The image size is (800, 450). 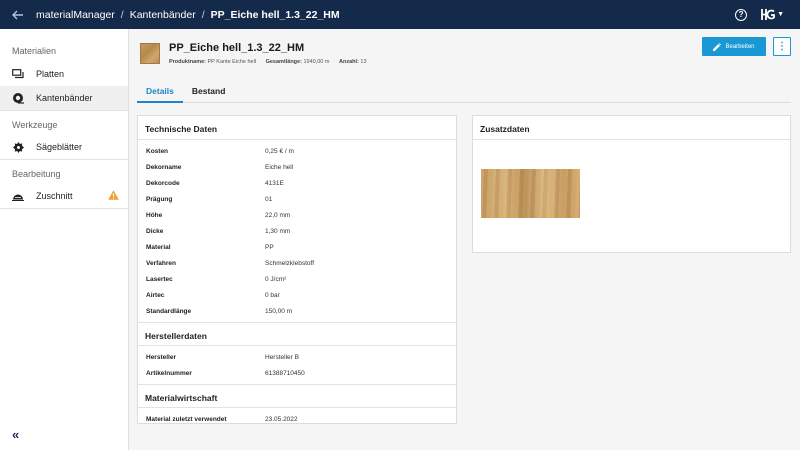 What do you see at coordinates (18, 14) in the screenshot?
I see `back-arrow-icon` at bounding box center [18, 14].